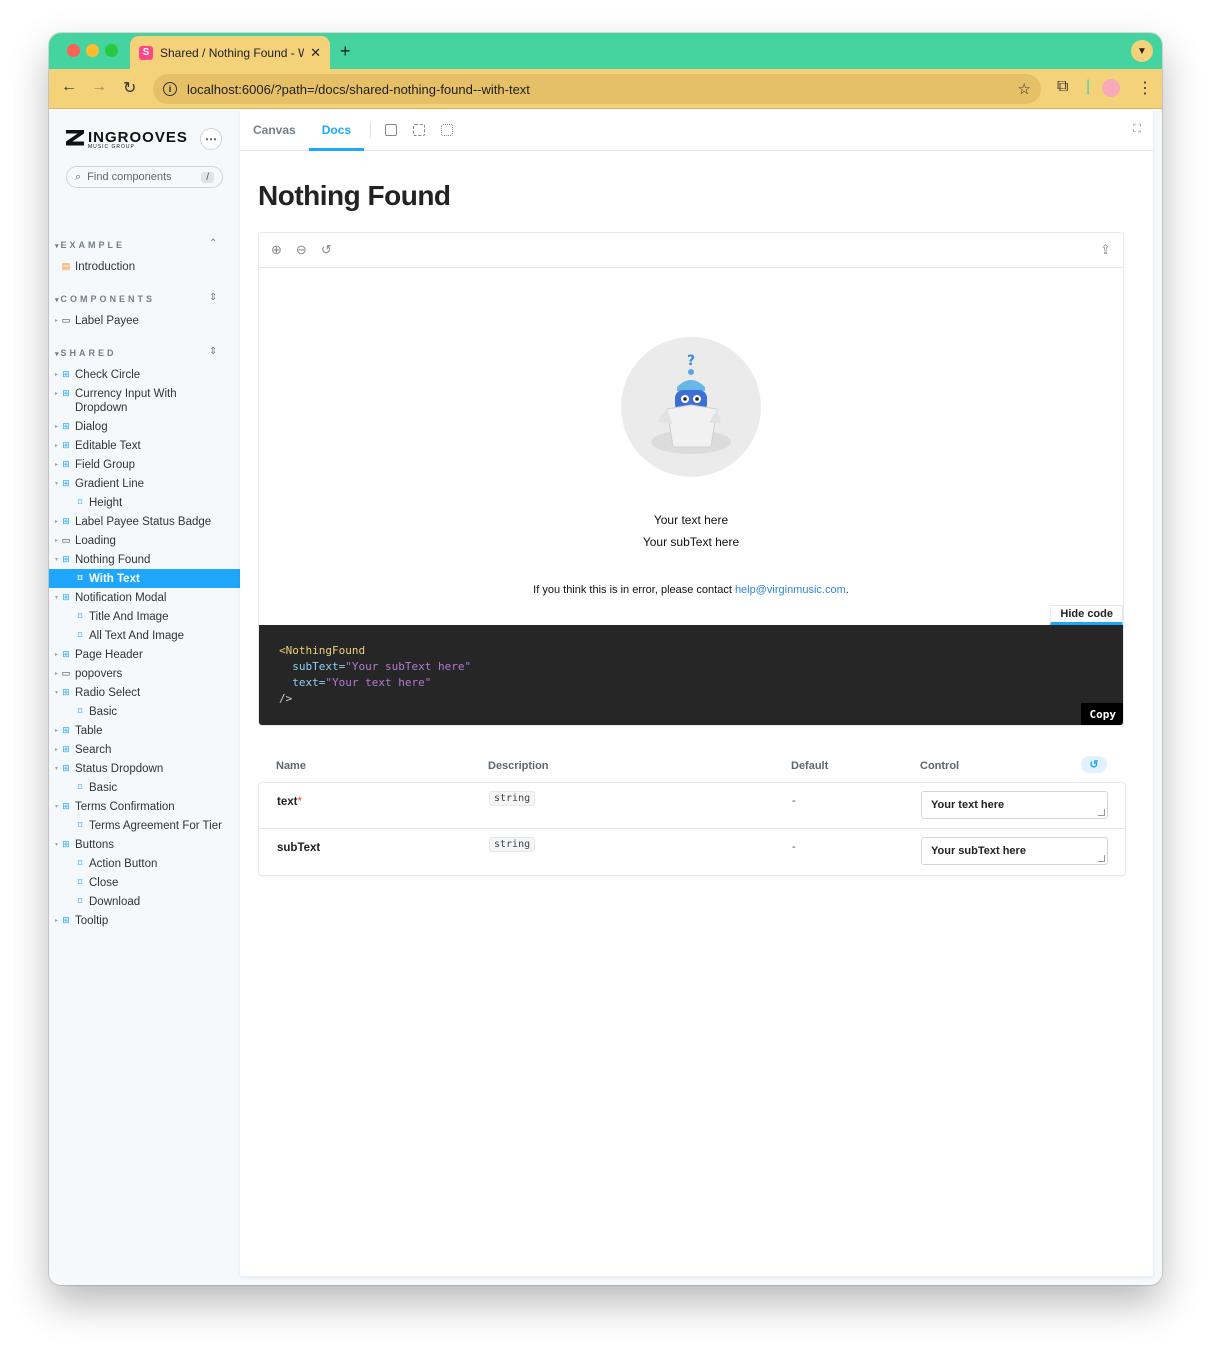 The width and height of the screenshot is (1211, 1350). I want to click on sidebar-item-label-payee-status-badge: ▸ ⊞ Label Payee Status Badge, so click(144, 521).